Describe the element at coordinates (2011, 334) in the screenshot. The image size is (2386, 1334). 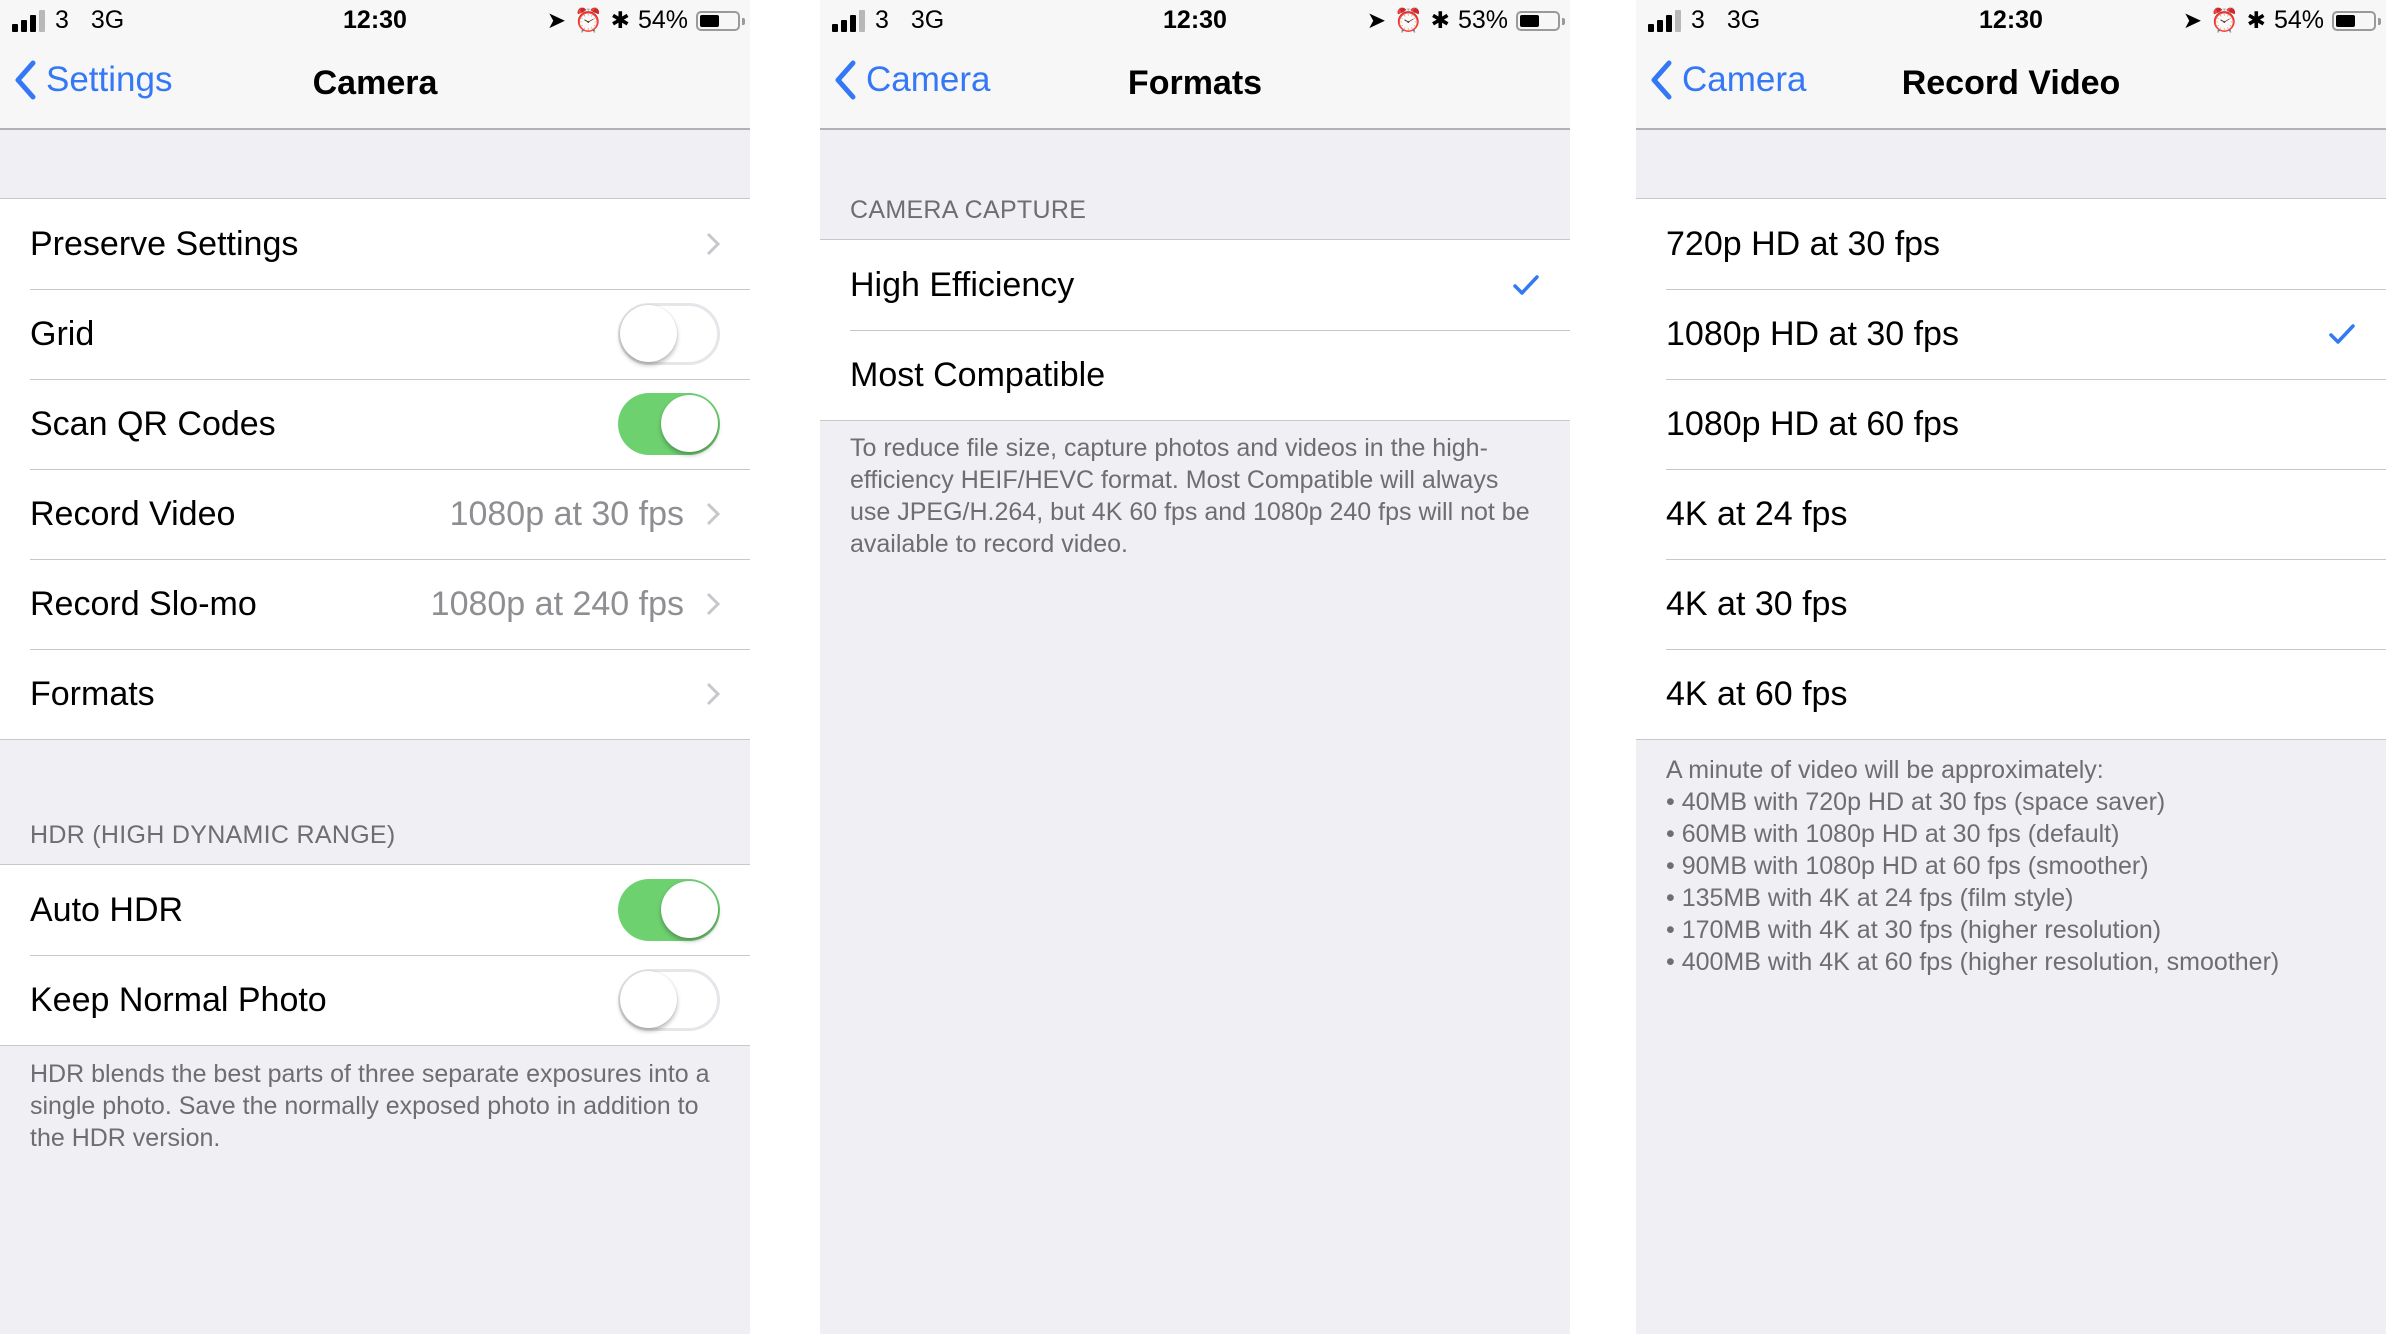
I see `option-1080p-30fps: 1080p HD at 30 fps` at that location.